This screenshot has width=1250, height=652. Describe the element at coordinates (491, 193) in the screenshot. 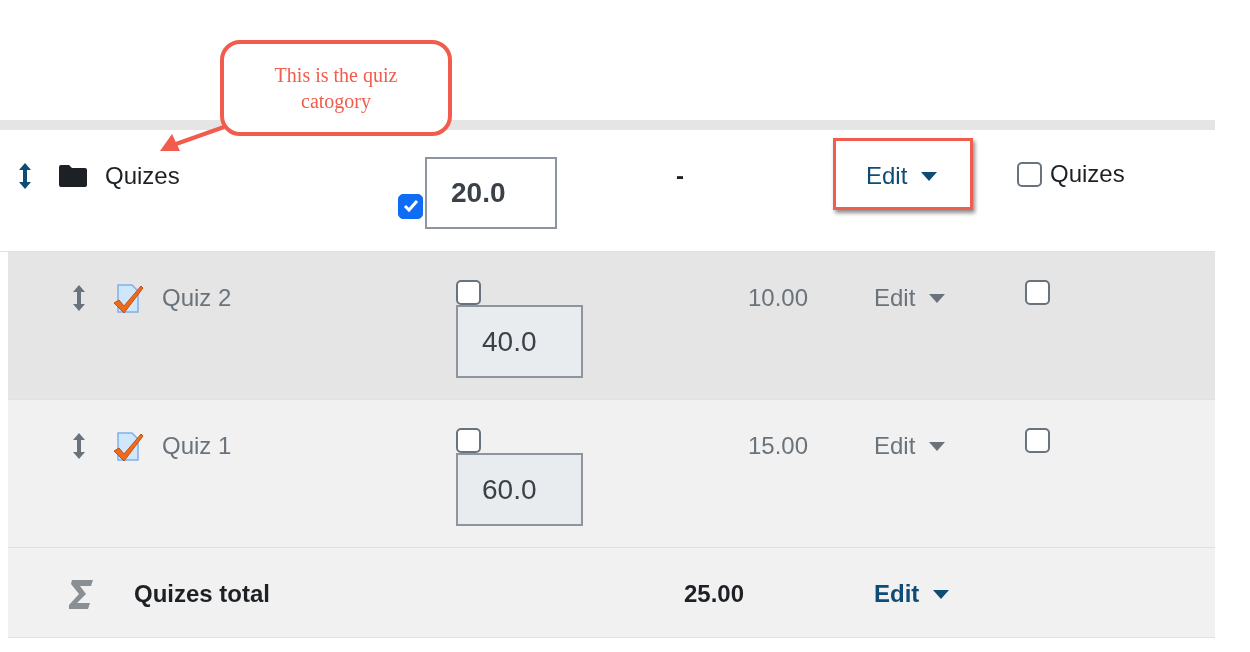

I see `weight-field: 20.0` at that location.